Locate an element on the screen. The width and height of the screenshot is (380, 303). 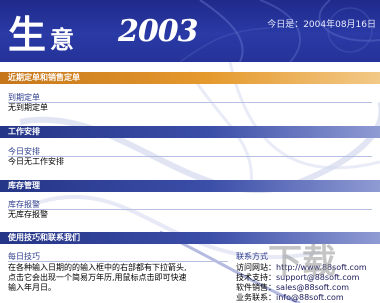
logo-name: 意通 is located at coordinates (63, 43).